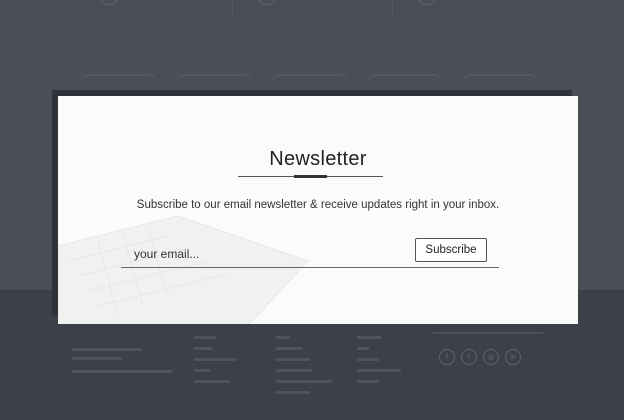 The height and width of the screenshot is (420, 624). What do you see at coordinates (318, 159) in the screenshot?
I see `modal-title: Newsletter` at bounding box center [318, 159].